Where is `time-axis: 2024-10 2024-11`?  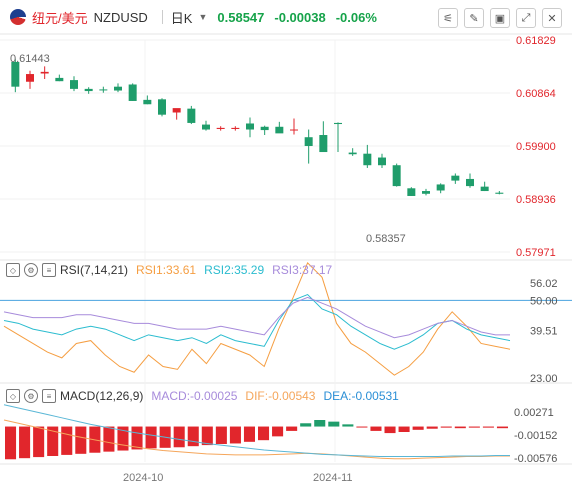 time-axis: 2024-10 2024-11 is located at coordinates (238, 478).